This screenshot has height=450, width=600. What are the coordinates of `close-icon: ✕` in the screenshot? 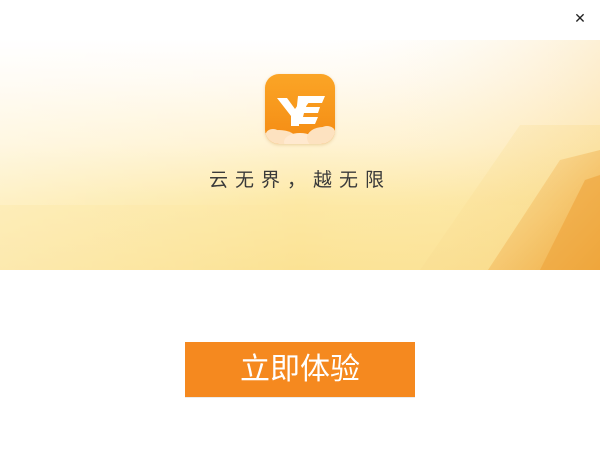 It's located at (580, 19).